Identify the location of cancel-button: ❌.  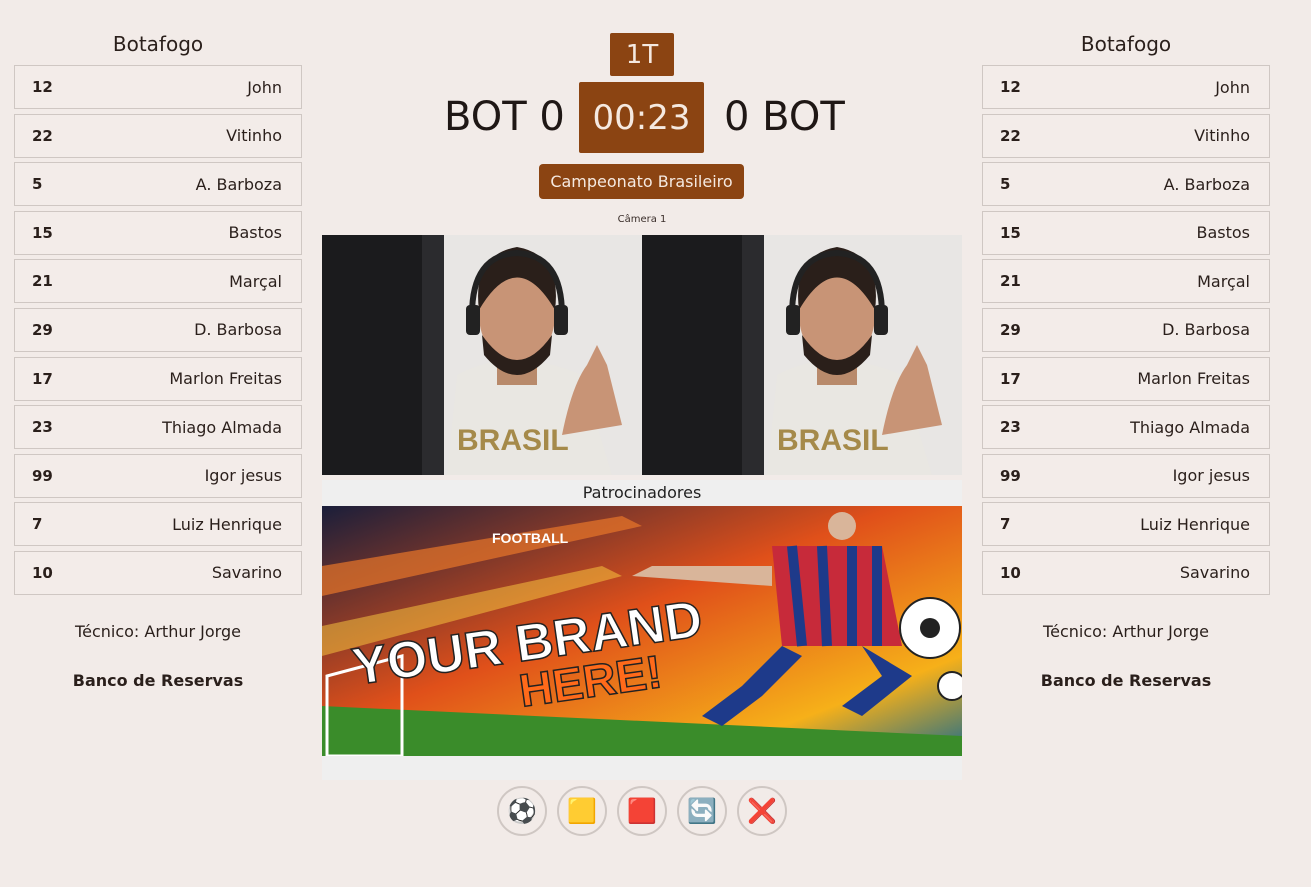
(762, 811).